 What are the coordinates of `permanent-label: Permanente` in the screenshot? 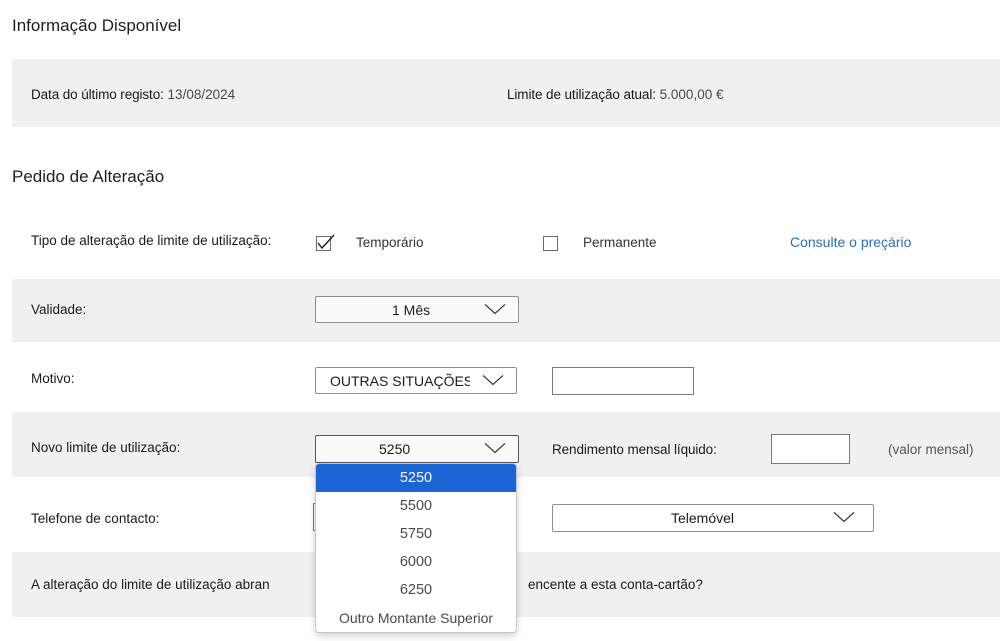 It's located at (620, 242).